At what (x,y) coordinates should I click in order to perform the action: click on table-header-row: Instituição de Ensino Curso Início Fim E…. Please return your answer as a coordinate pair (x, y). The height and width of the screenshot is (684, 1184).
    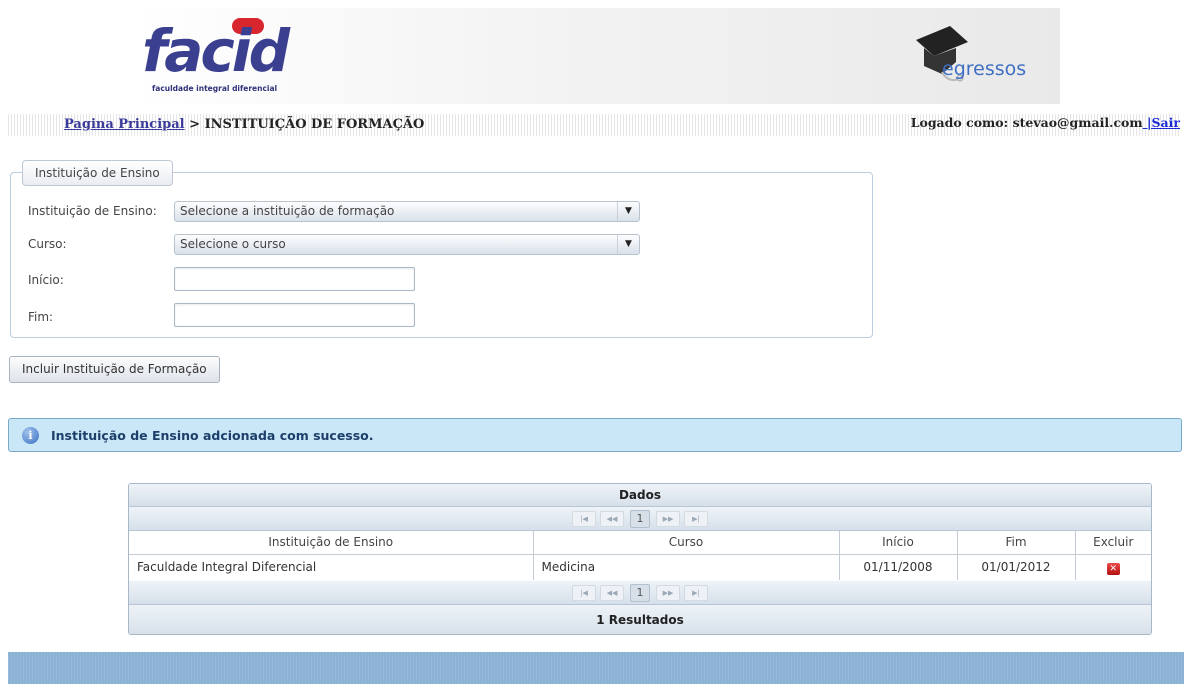
    Looking at the image, I should click on (640, 543).